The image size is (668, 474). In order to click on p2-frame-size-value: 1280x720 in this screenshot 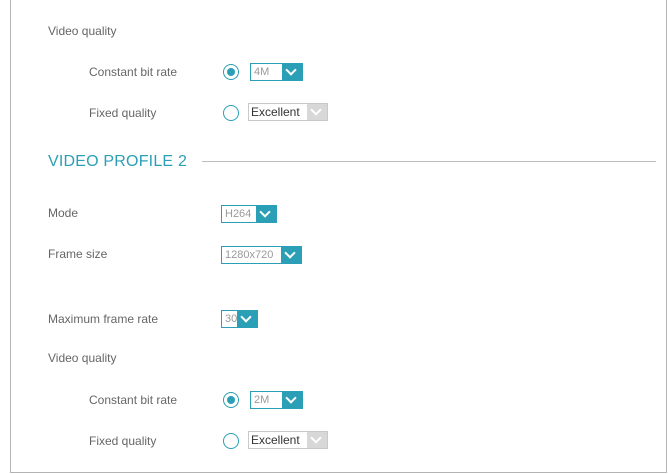, I will do `click(249, 255)`.